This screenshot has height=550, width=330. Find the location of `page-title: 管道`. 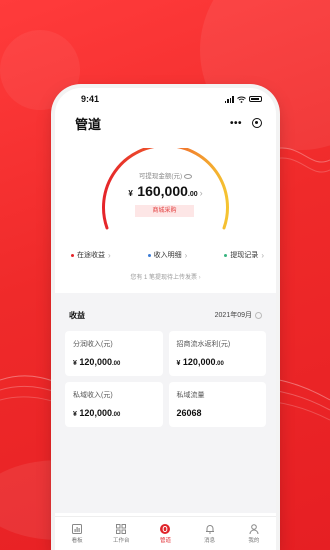

page-title: 管道 is located at coordinates (88, 124).